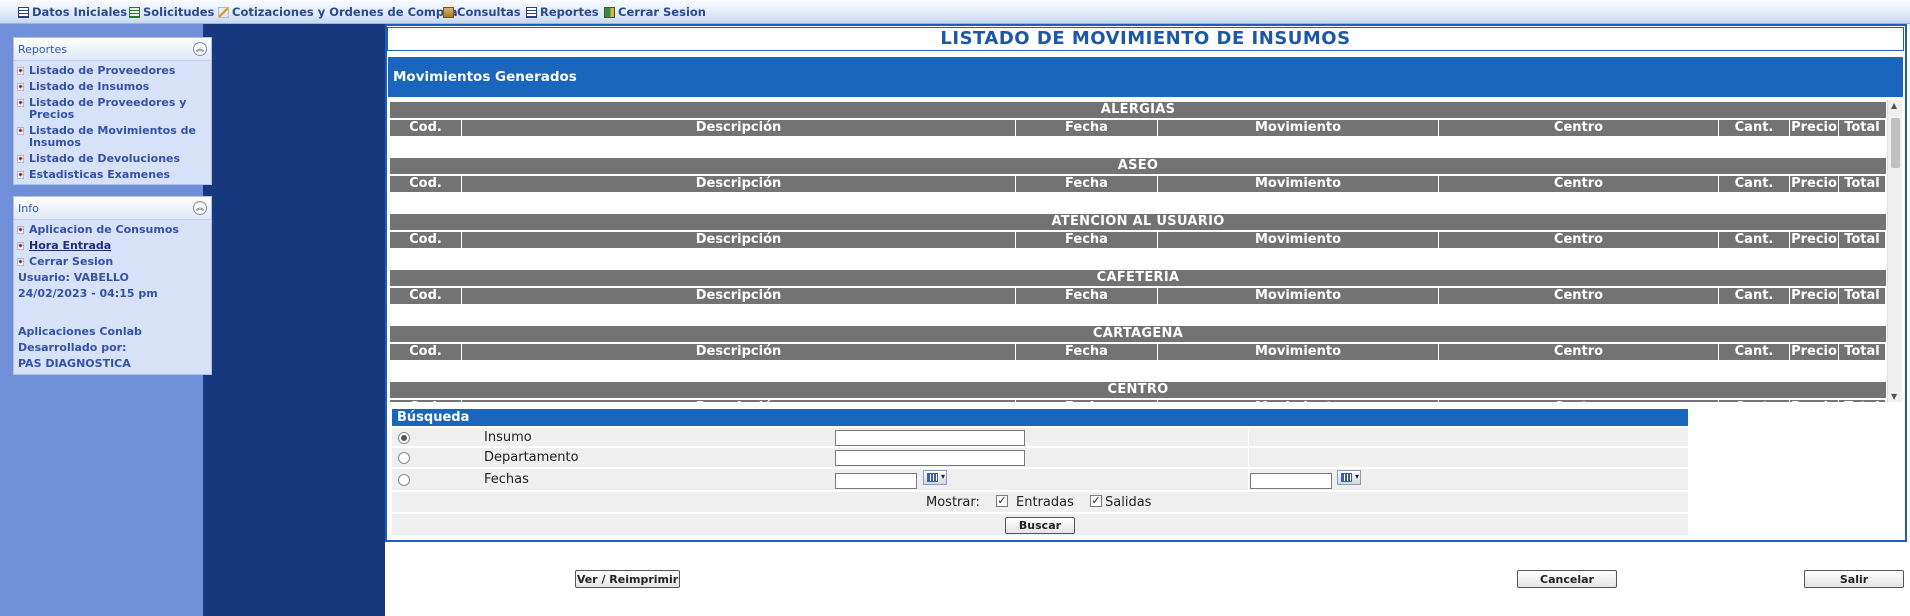  I want to click on cancelar-button: Cancelar, so click(1567, 579).